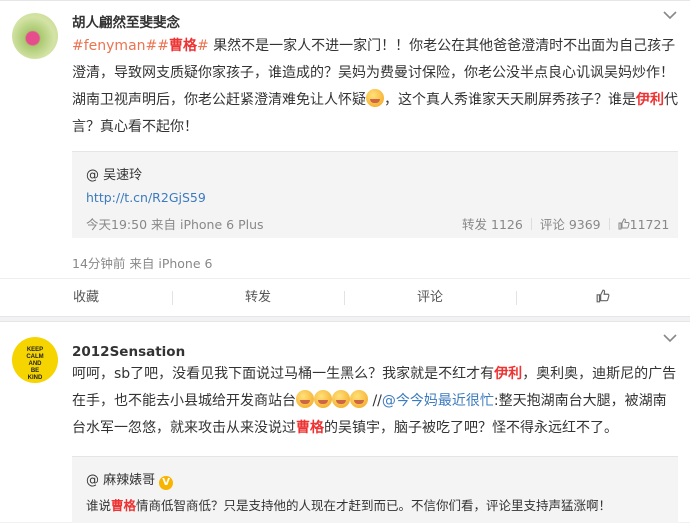 The image size is (690, 523). I want to click on hashtag-open: #, so click(163, 46).